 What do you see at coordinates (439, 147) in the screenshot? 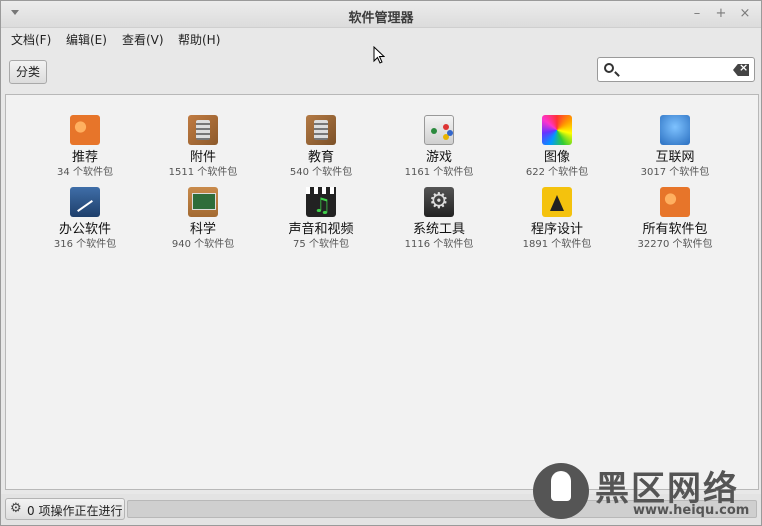
I see `category-games: 游戏 1161 个软件包` at bounding box center [439, 147].